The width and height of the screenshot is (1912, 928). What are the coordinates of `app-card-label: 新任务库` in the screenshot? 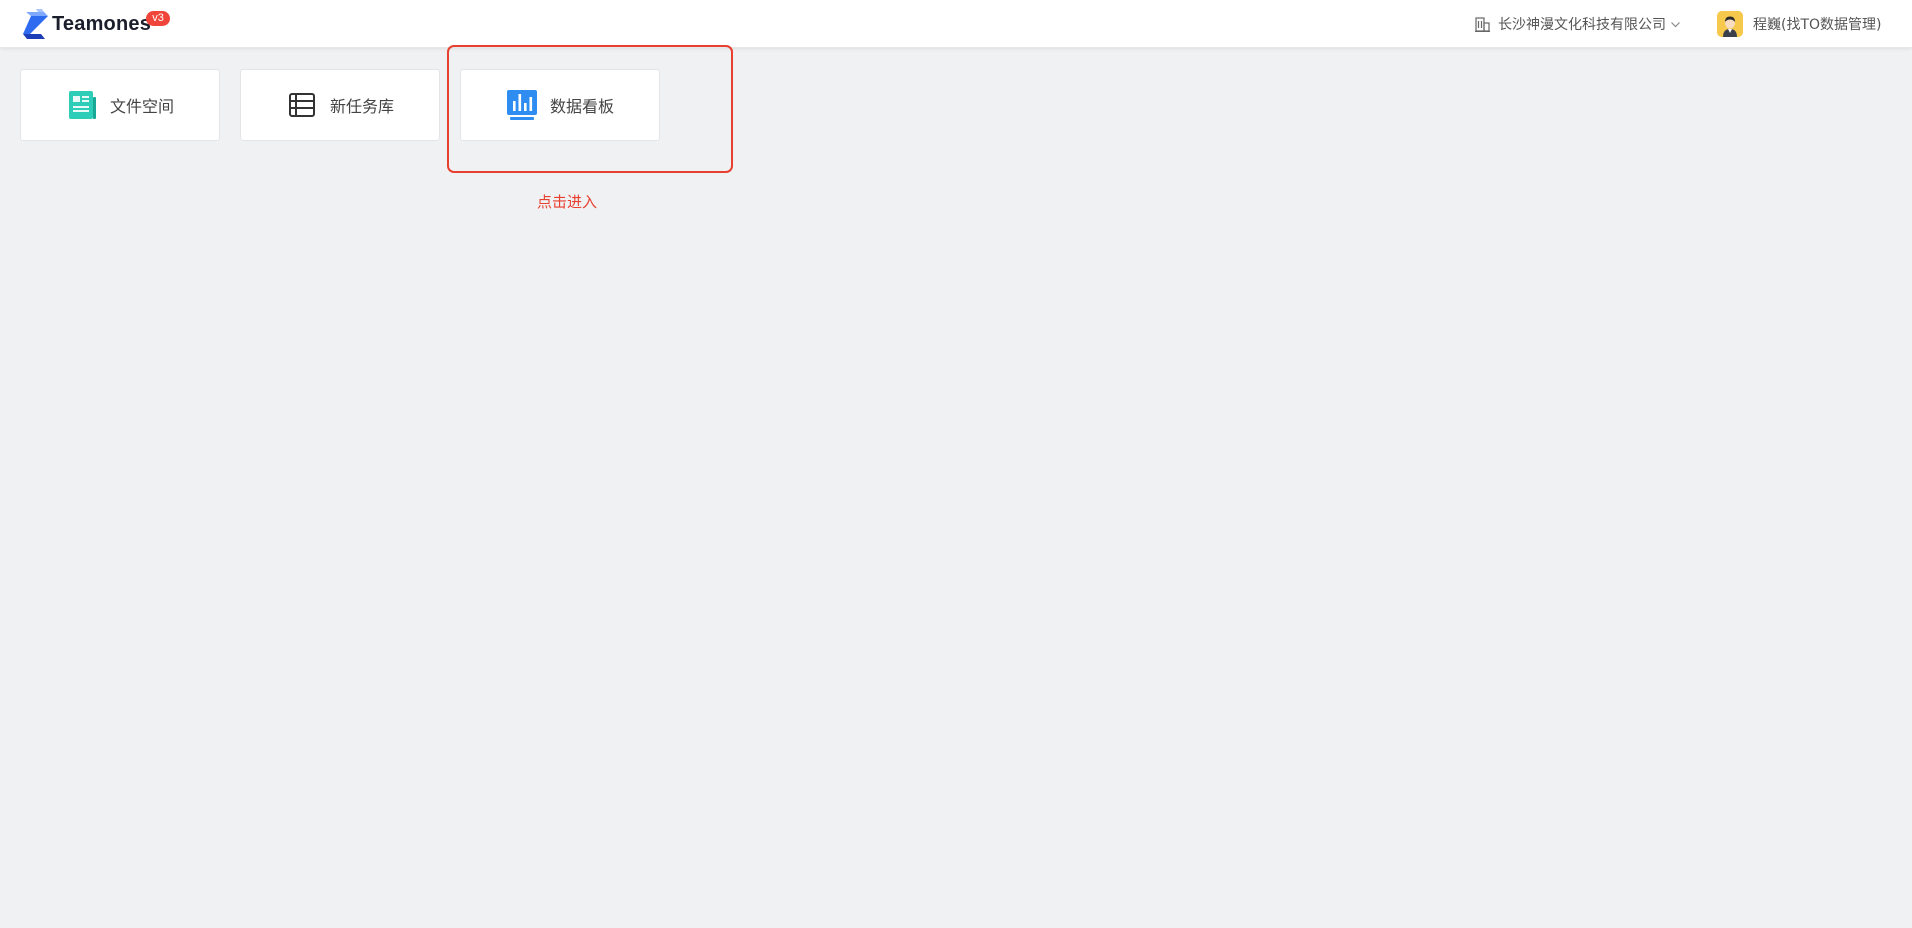 It's located at (361, 106).